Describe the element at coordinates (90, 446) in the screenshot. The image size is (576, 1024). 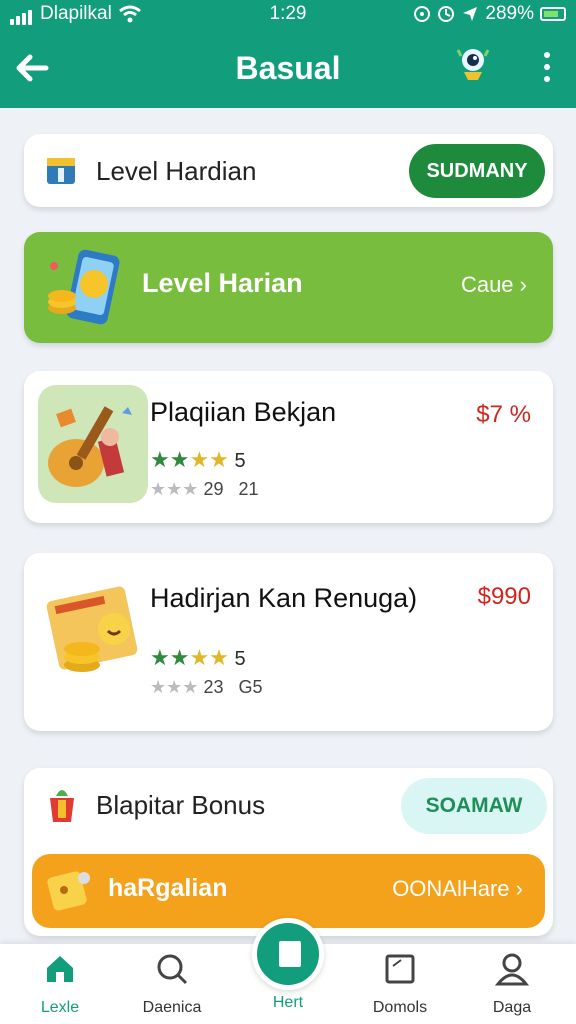
I see `guitar-toy-icon` at that location.